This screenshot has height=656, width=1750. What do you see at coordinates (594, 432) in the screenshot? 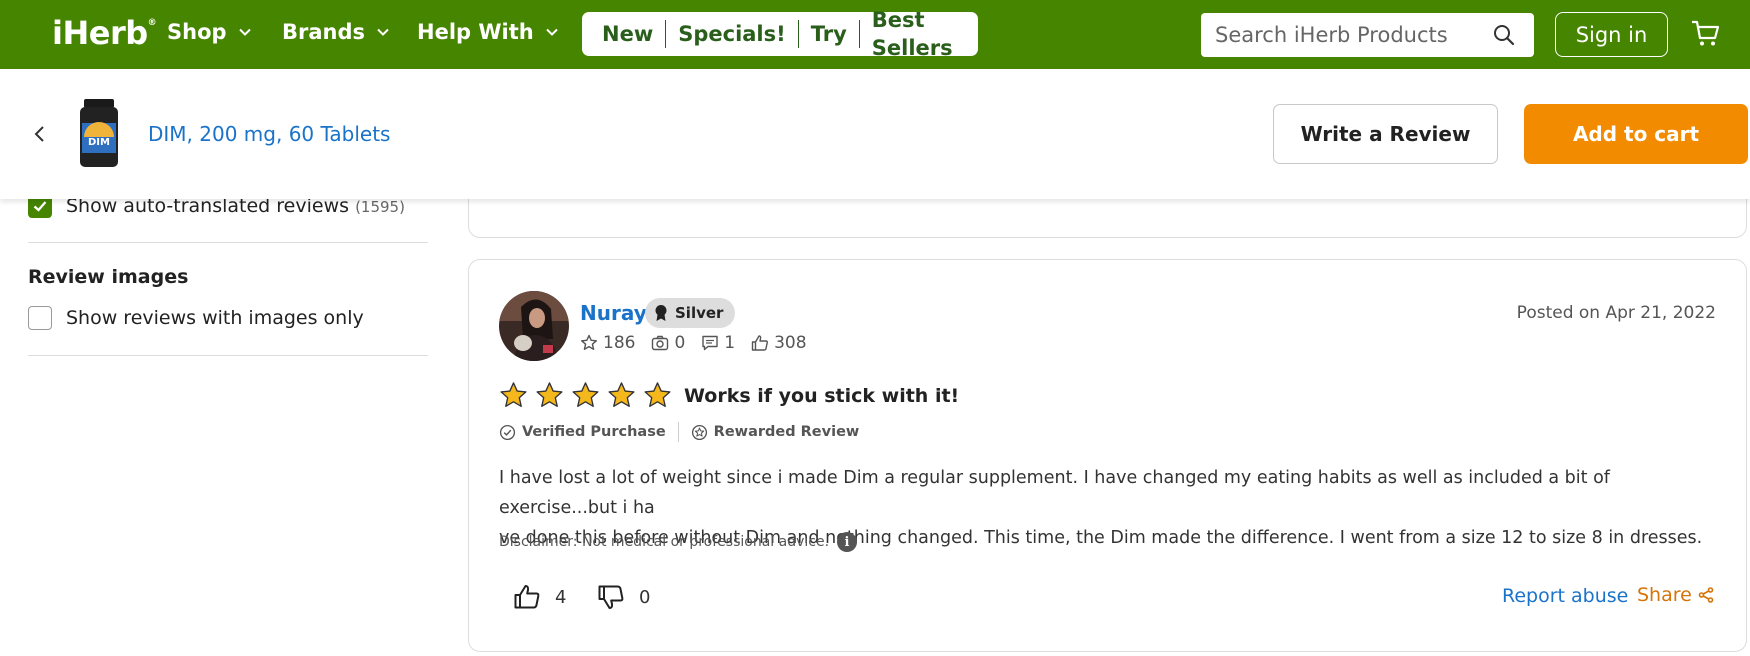
I see `verified-purchase-label: Verified Purchase` at bounding box center [594, 432].